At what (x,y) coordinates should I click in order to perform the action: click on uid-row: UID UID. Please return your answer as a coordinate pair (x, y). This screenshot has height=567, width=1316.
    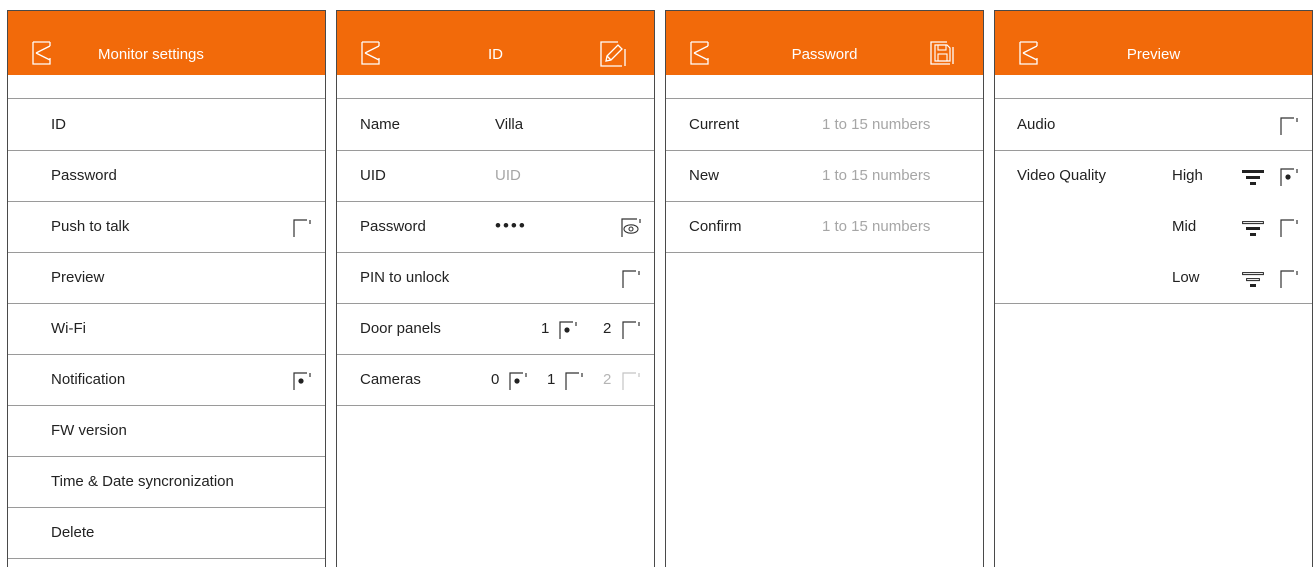
    Looking at the image, I should click on (495, 176).